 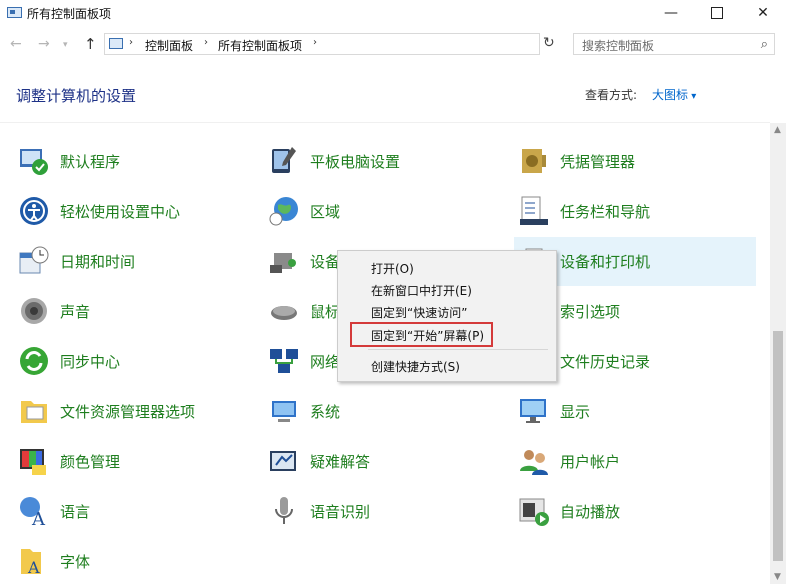 I want to click on item-region: 区域, so click(x=388, y=211).